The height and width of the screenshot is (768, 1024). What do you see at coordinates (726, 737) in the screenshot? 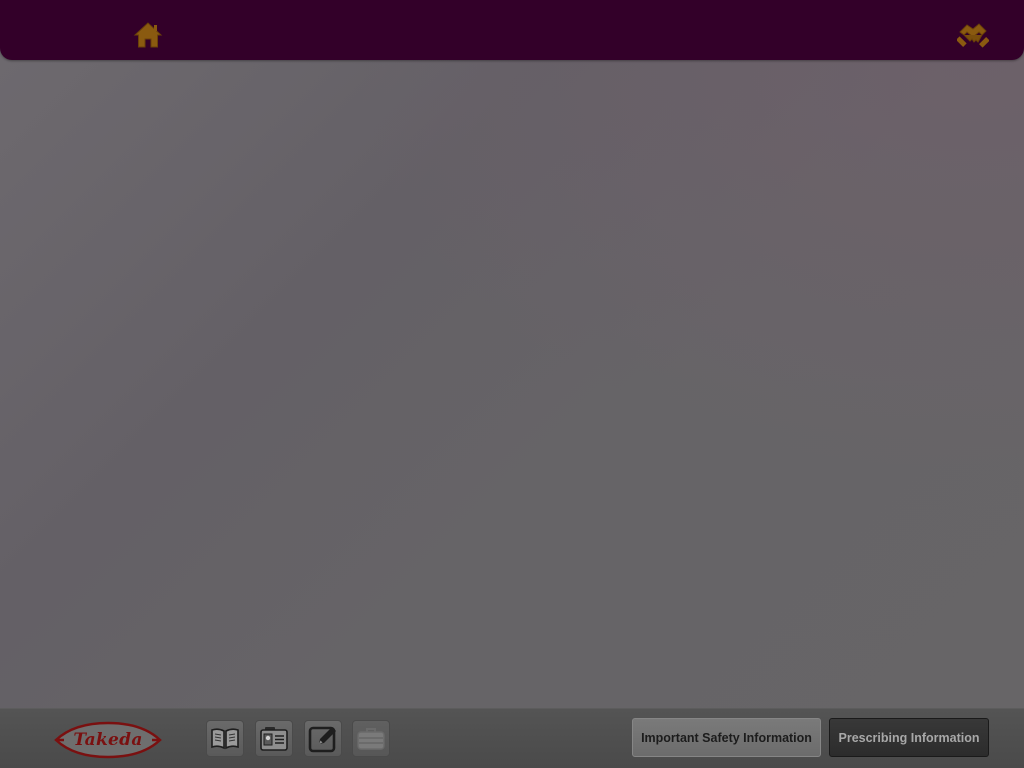
I see `important-safety-information-button: Important Safety Information` at bounding box center [726, 737].